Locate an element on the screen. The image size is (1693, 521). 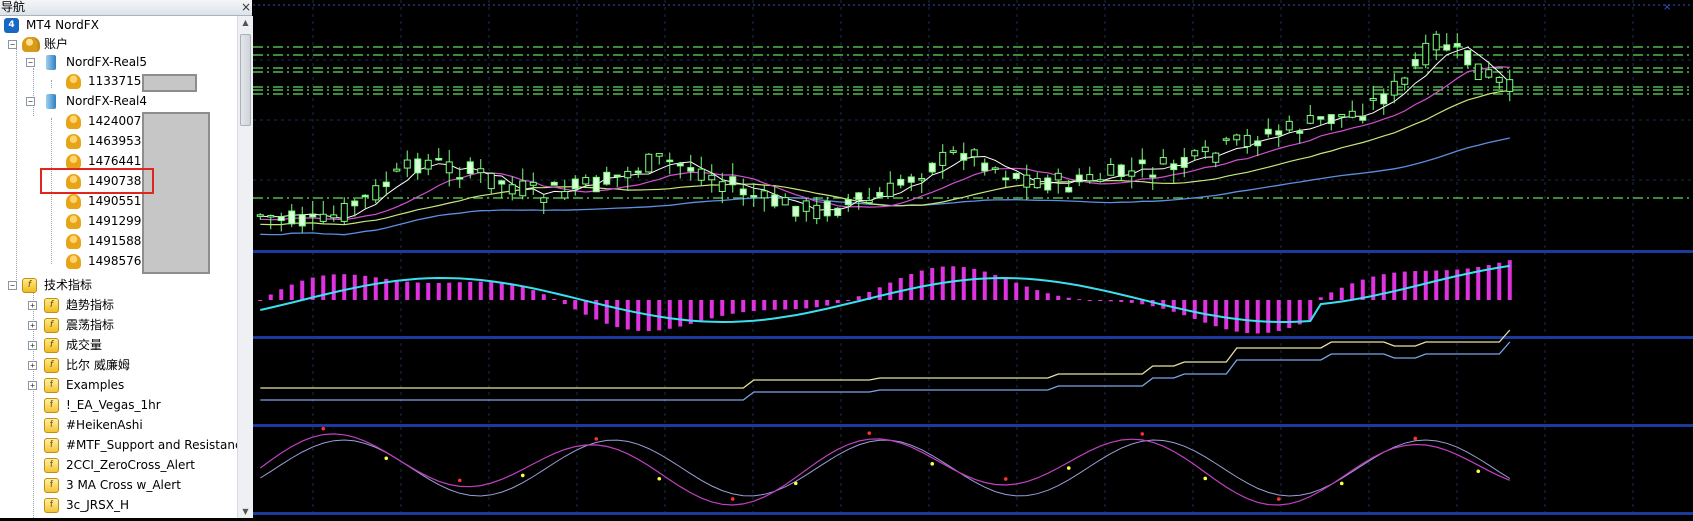
indicator-group-label: 比尔 威廉姆 is located at coordinates (98, 365).